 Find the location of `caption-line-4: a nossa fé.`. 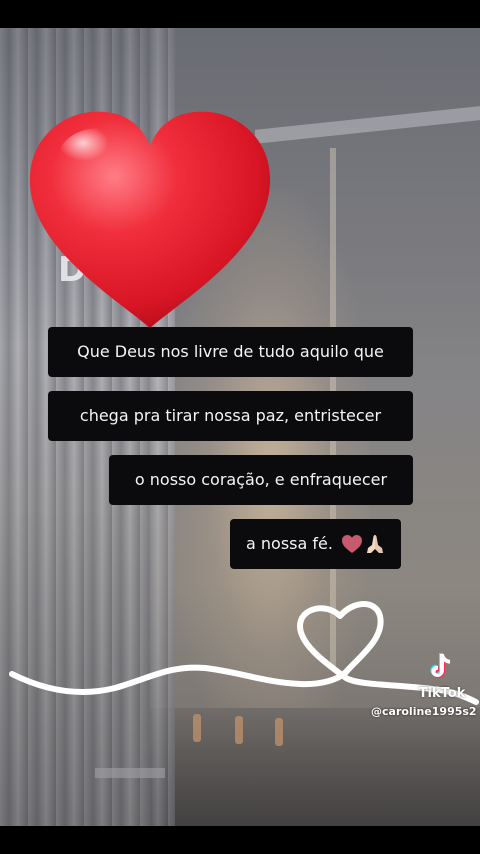

caption-line-4: a nossa fé. is located at coordinates (315, 544).